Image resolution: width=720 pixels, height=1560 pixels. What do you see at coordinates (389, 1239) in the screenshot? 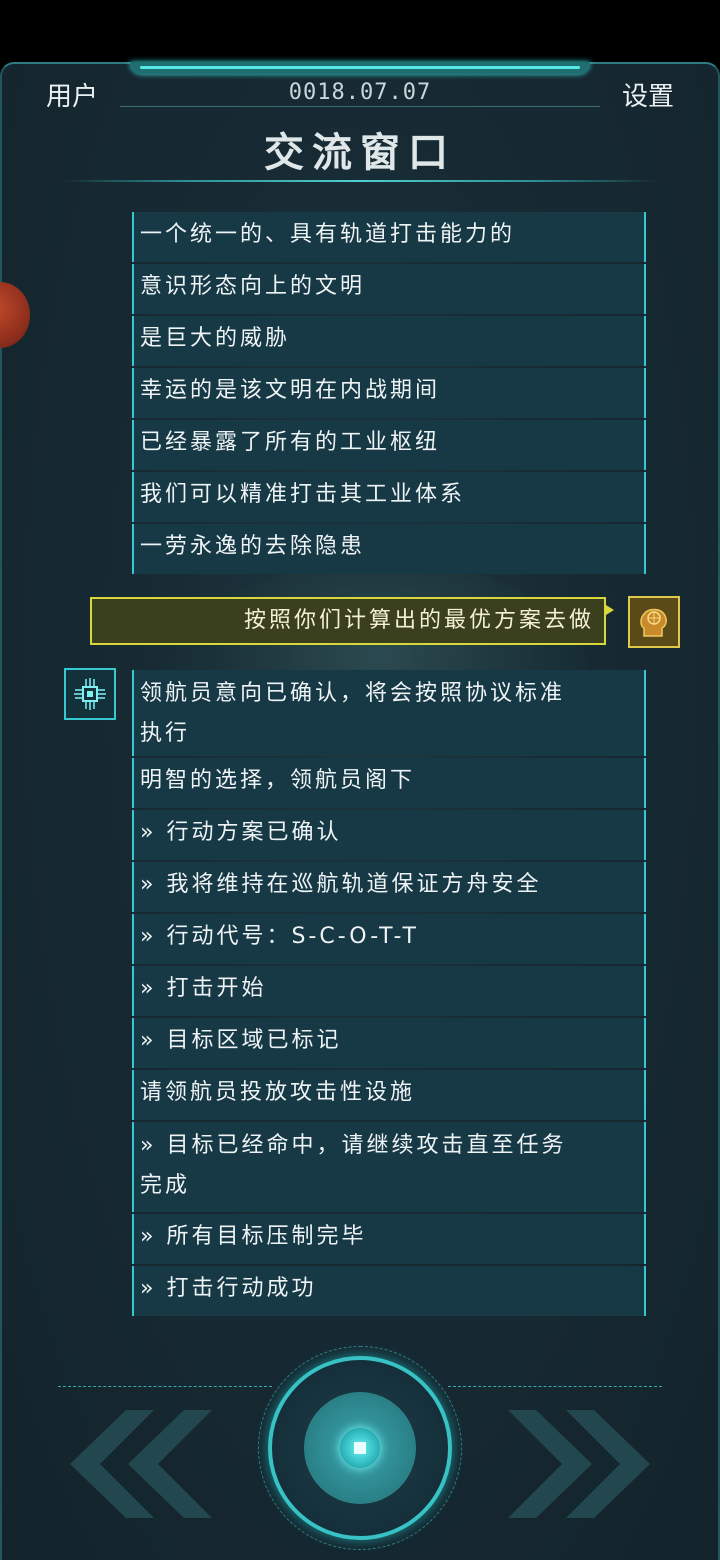
I see `list-item: » 所有目标压制完毕` at bounding box center [389, 1239].